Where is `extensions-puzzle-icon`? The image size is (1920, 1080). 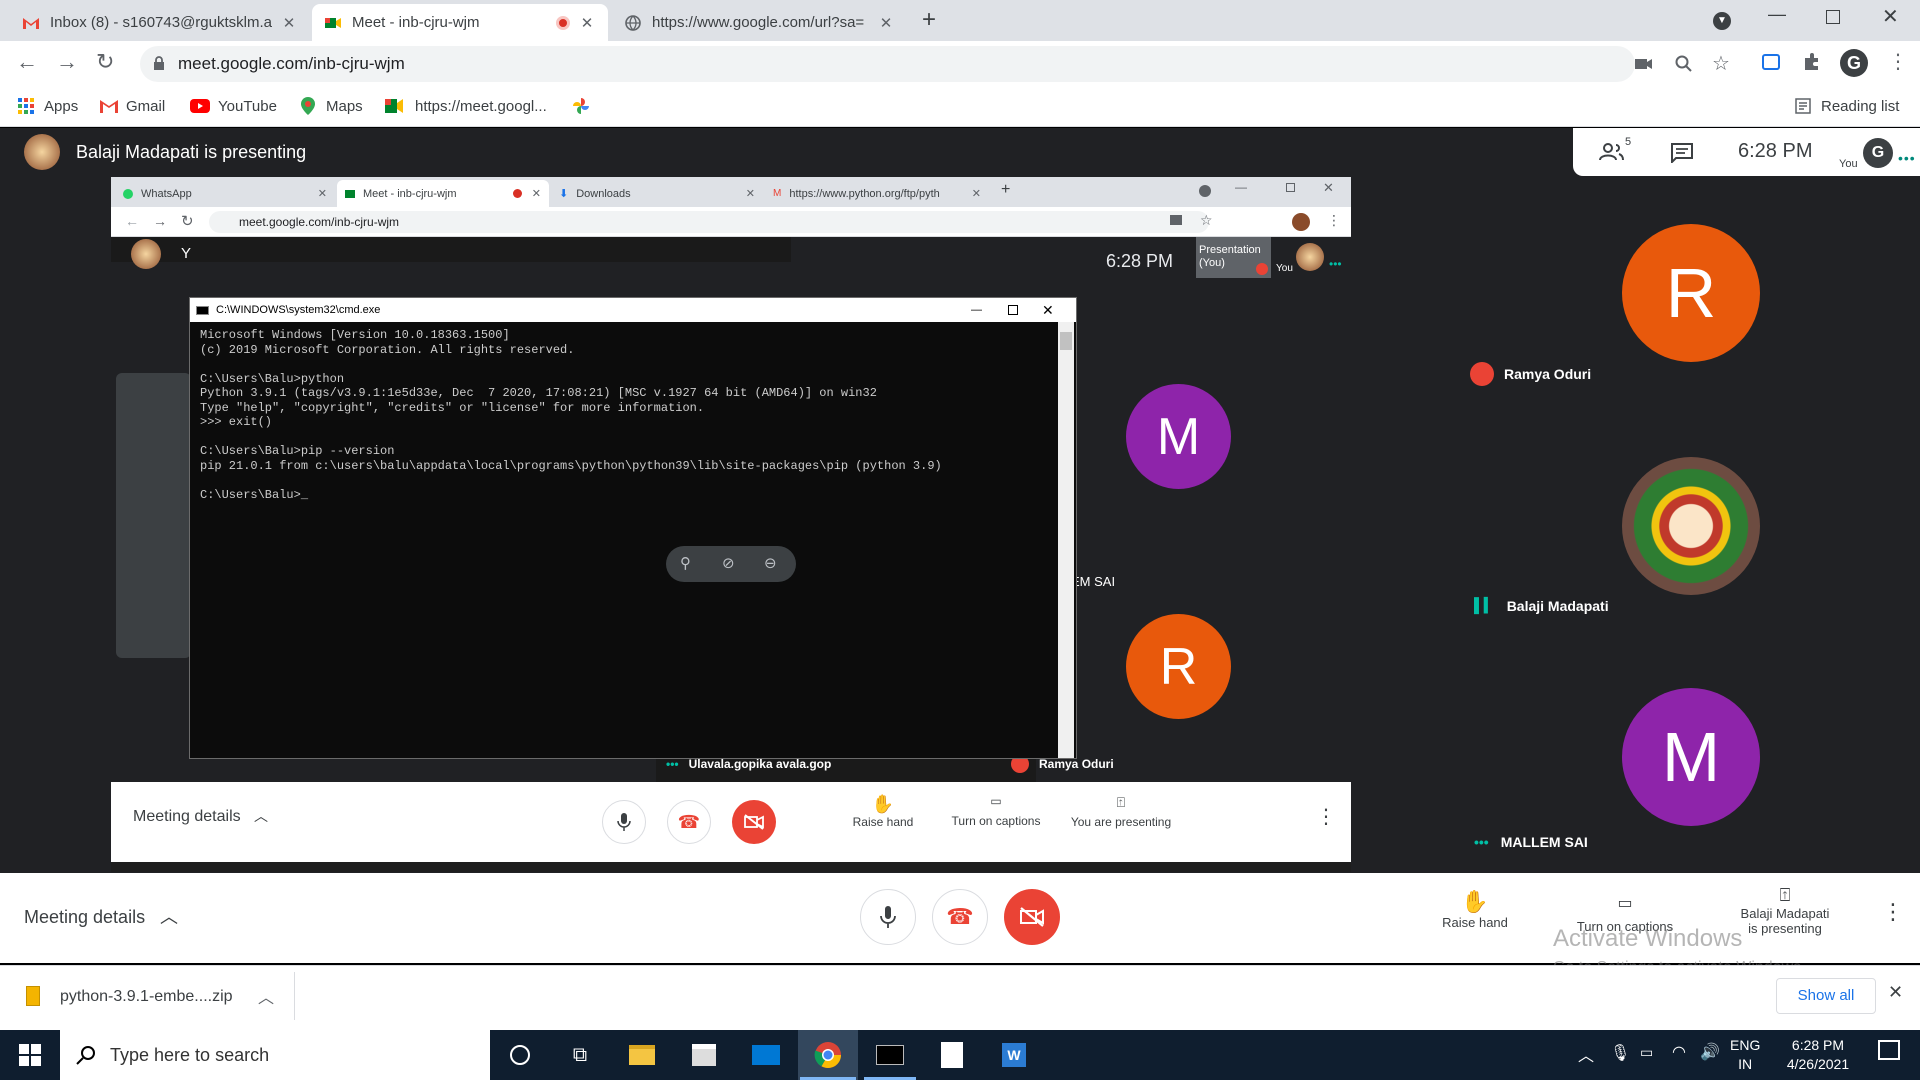
extensions-puzzle-icon is located at coordinates (1812, 62).